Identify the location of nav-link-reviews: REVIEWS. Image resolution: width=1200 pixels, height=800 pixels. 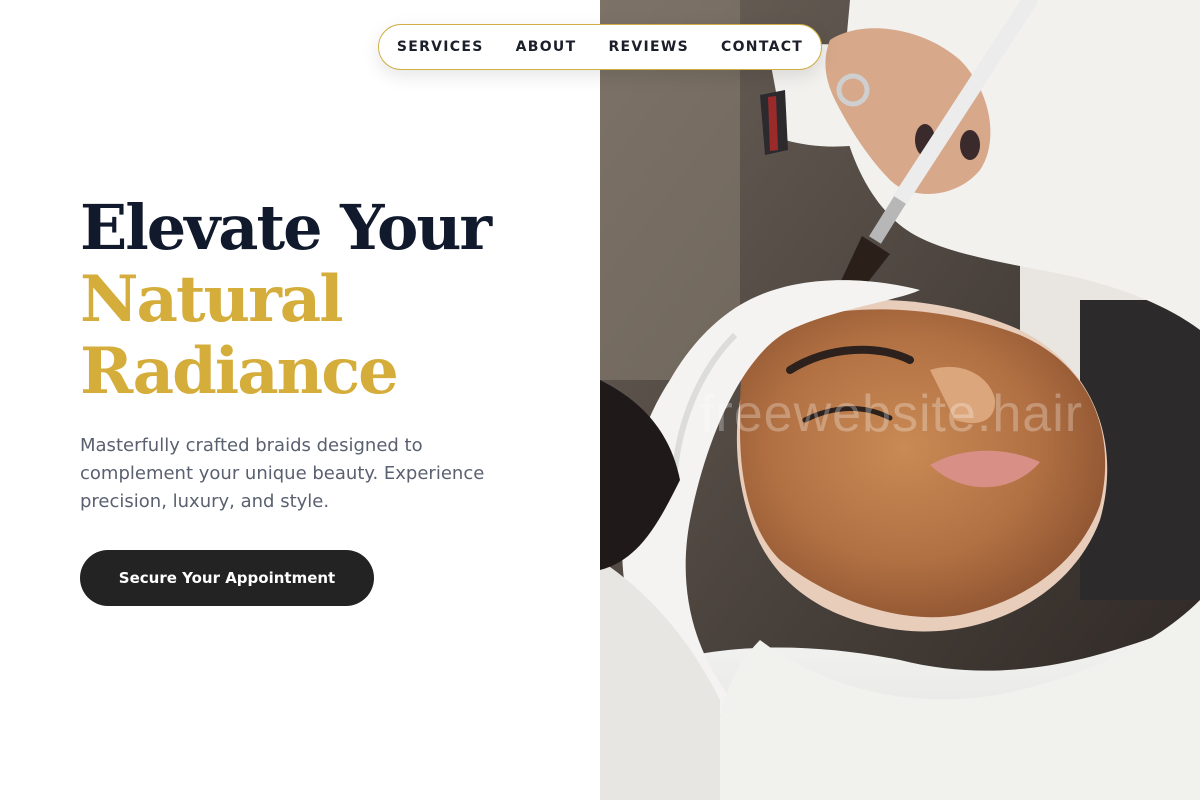
(648, 47).